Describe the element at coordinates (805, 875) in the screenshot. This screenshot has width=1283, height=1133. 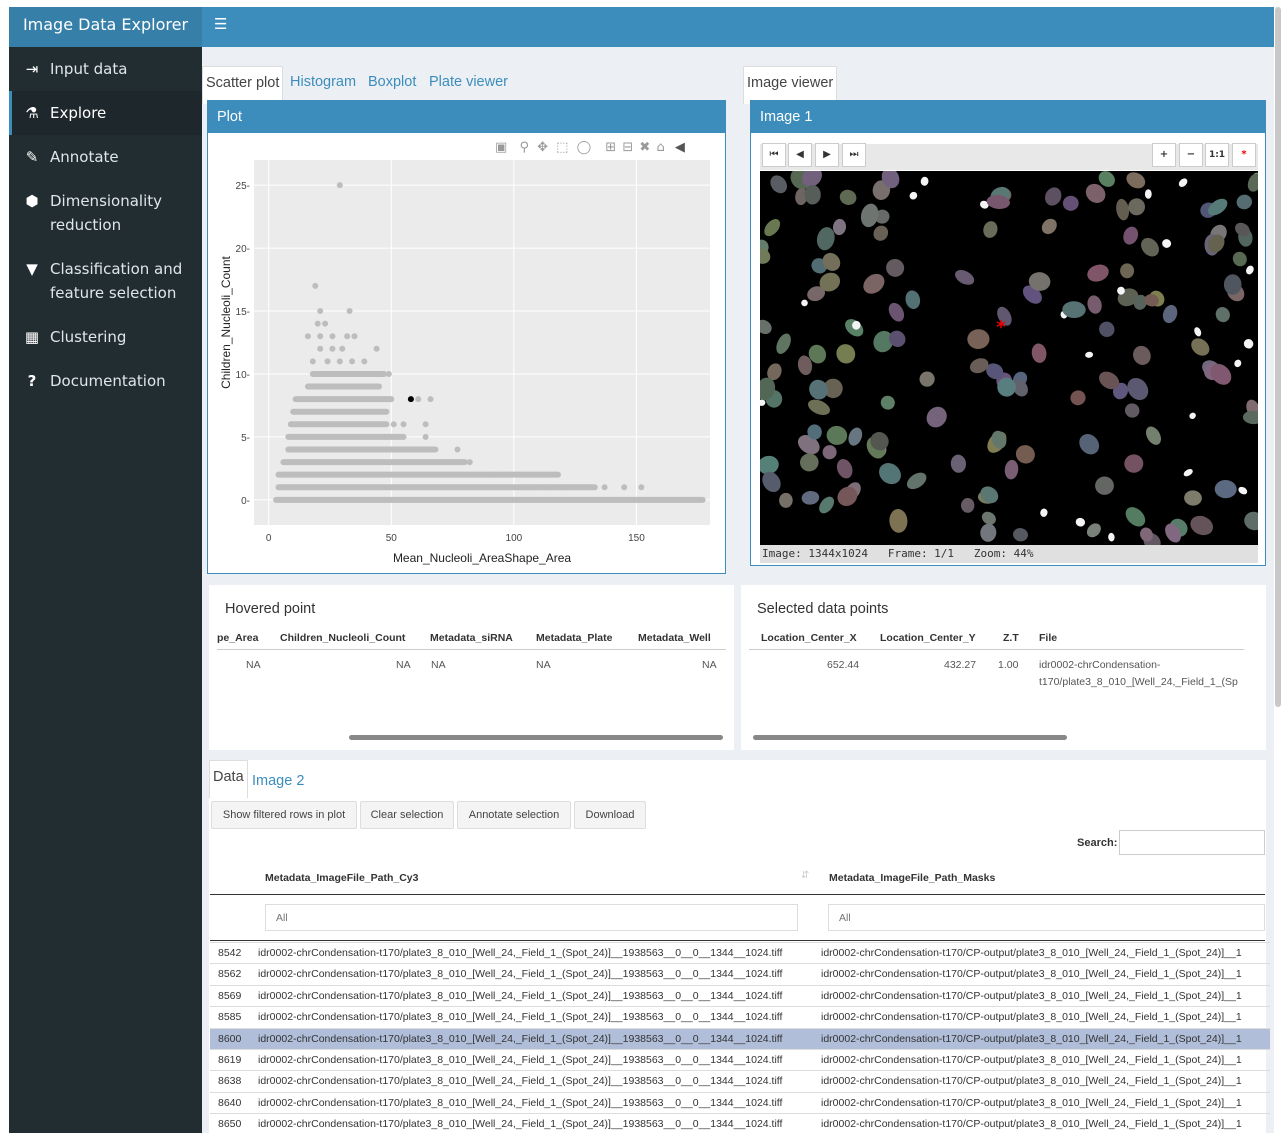
I see `sort-icon: ⇵` at that location.